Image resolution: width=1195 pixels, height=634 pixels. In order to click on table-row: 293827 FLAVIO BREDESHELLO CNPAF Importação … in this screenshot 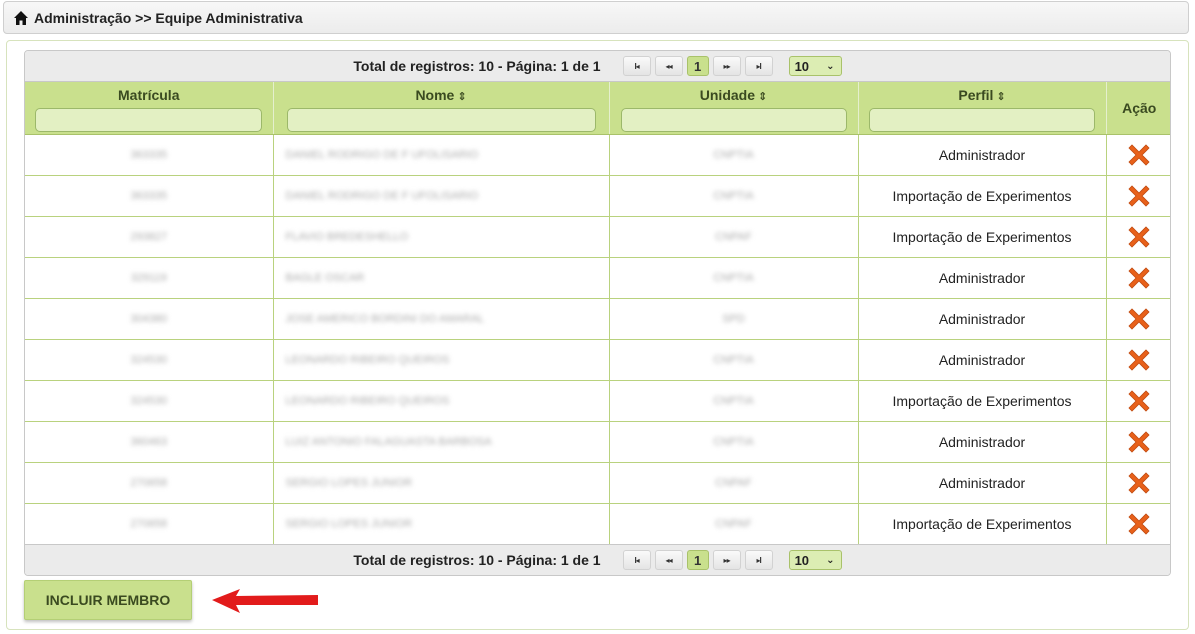, I will do `click(597, 237)`.